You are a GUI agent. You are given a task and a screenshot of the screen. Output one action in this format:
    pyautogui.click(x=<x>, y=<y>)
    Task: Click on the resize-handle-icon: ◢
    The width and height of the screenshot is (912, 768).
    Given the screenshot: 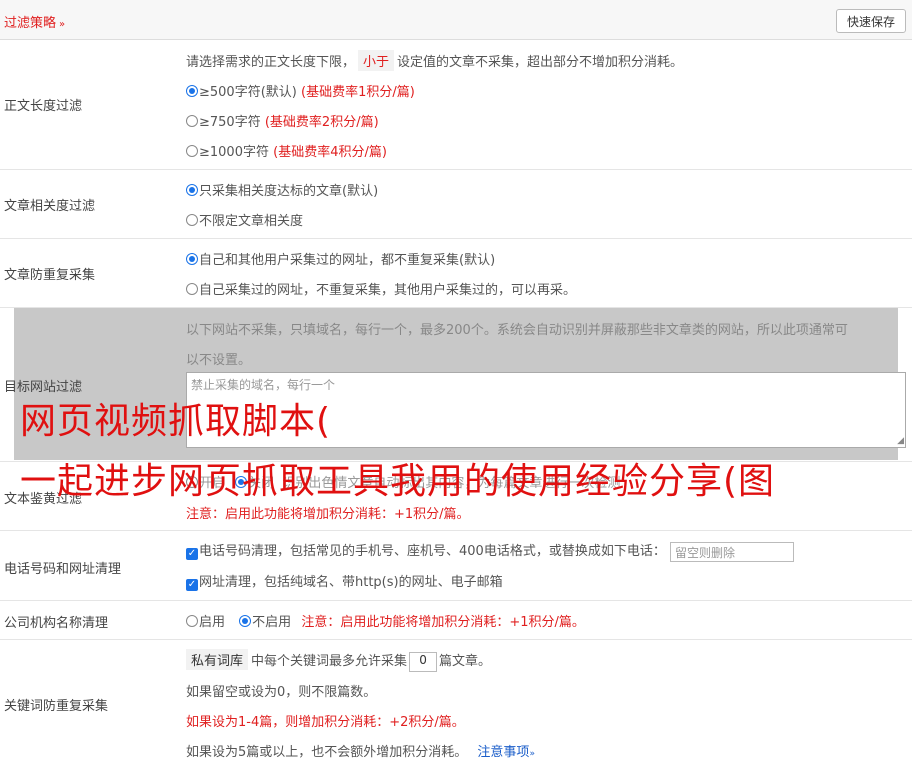 What is the action you would take?
    pyautogui.click(x=900, y=441)
    